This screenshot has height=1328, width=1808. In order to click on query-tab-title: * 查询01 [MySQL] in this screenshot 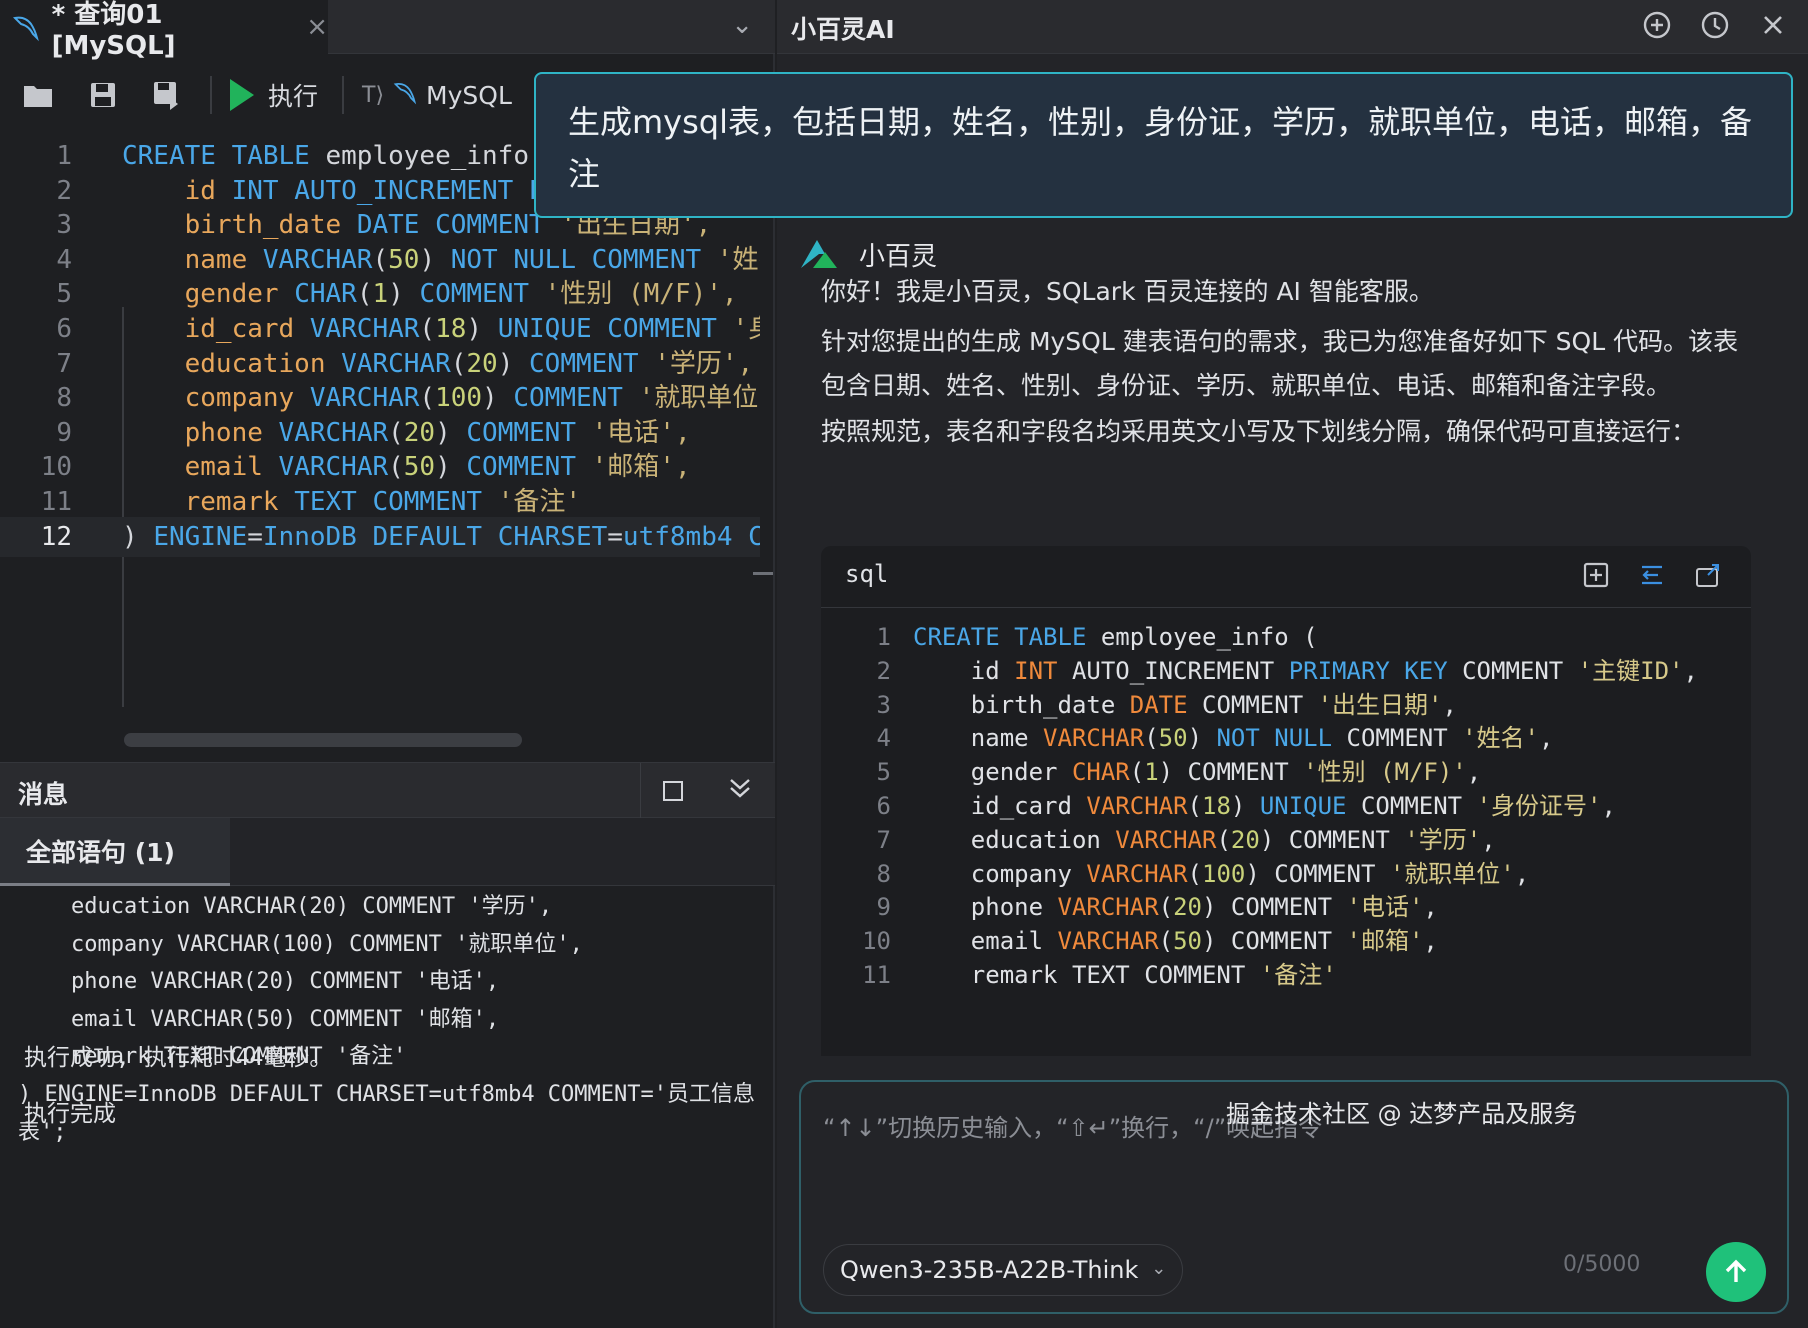, I will do `click(113, 30)`.